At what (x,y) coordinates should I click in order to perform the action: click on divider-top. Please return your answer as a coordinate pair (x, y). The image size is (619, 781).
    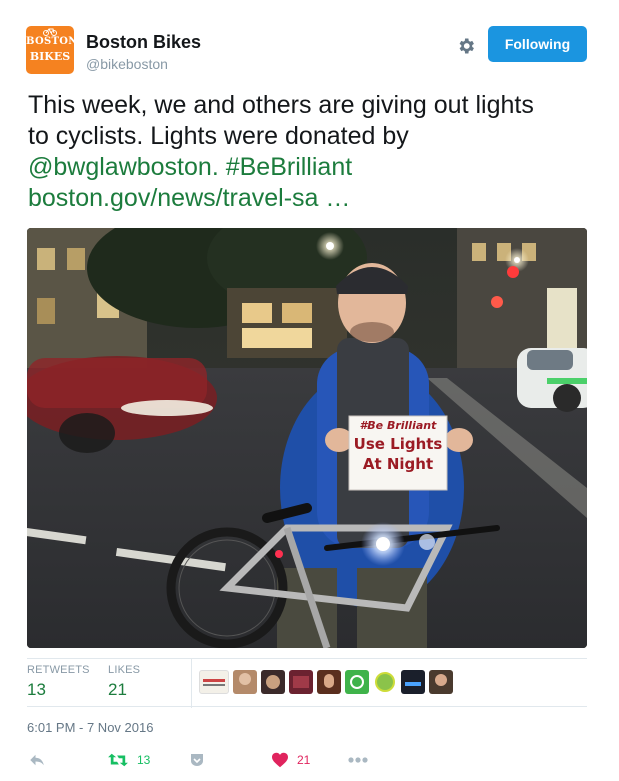
    Looking at the image, I should click on (307, 658).